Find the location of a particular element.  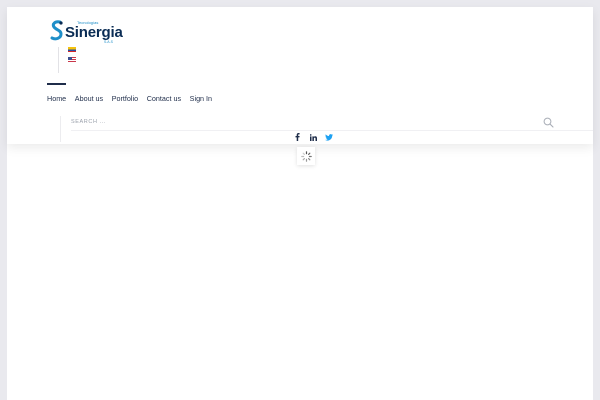

sinergia-logo-icon is located at coordinates (56, 30).